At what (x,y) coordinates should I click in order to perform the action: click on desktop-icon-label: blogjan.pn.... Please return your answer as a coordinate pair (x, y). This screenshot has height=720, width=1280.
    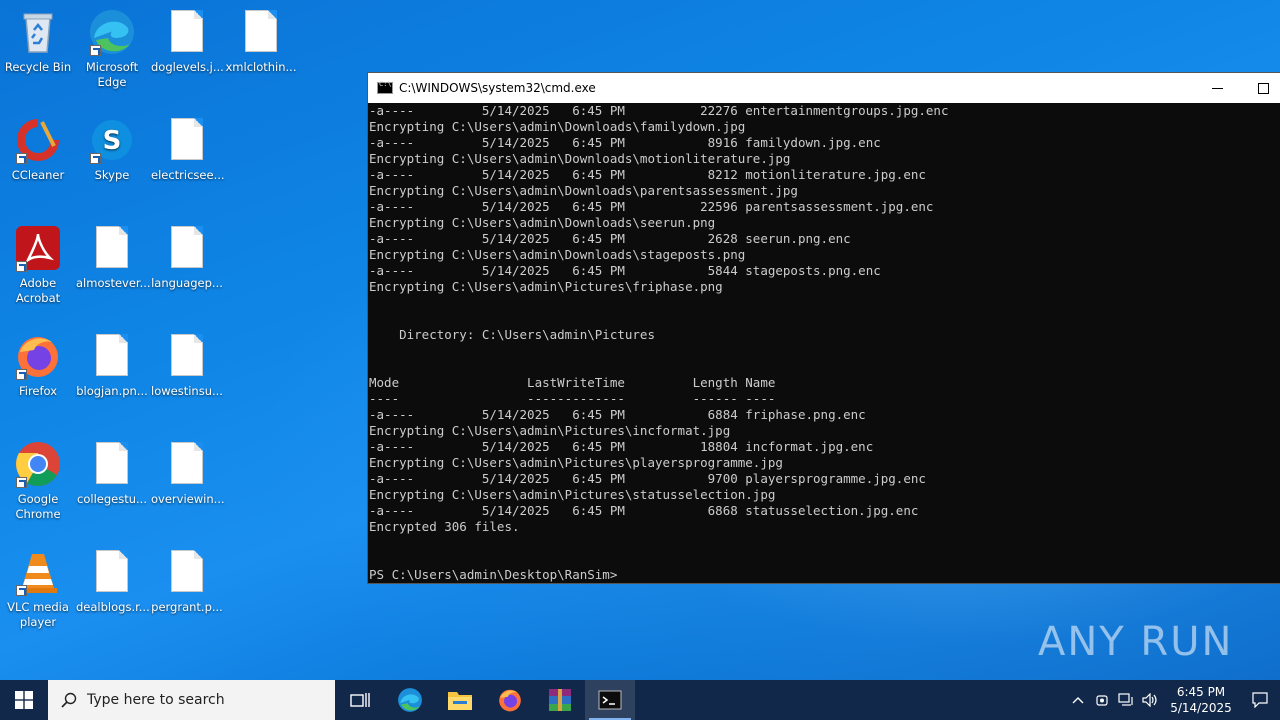
    Looking at the image, I should click on (112, 391).